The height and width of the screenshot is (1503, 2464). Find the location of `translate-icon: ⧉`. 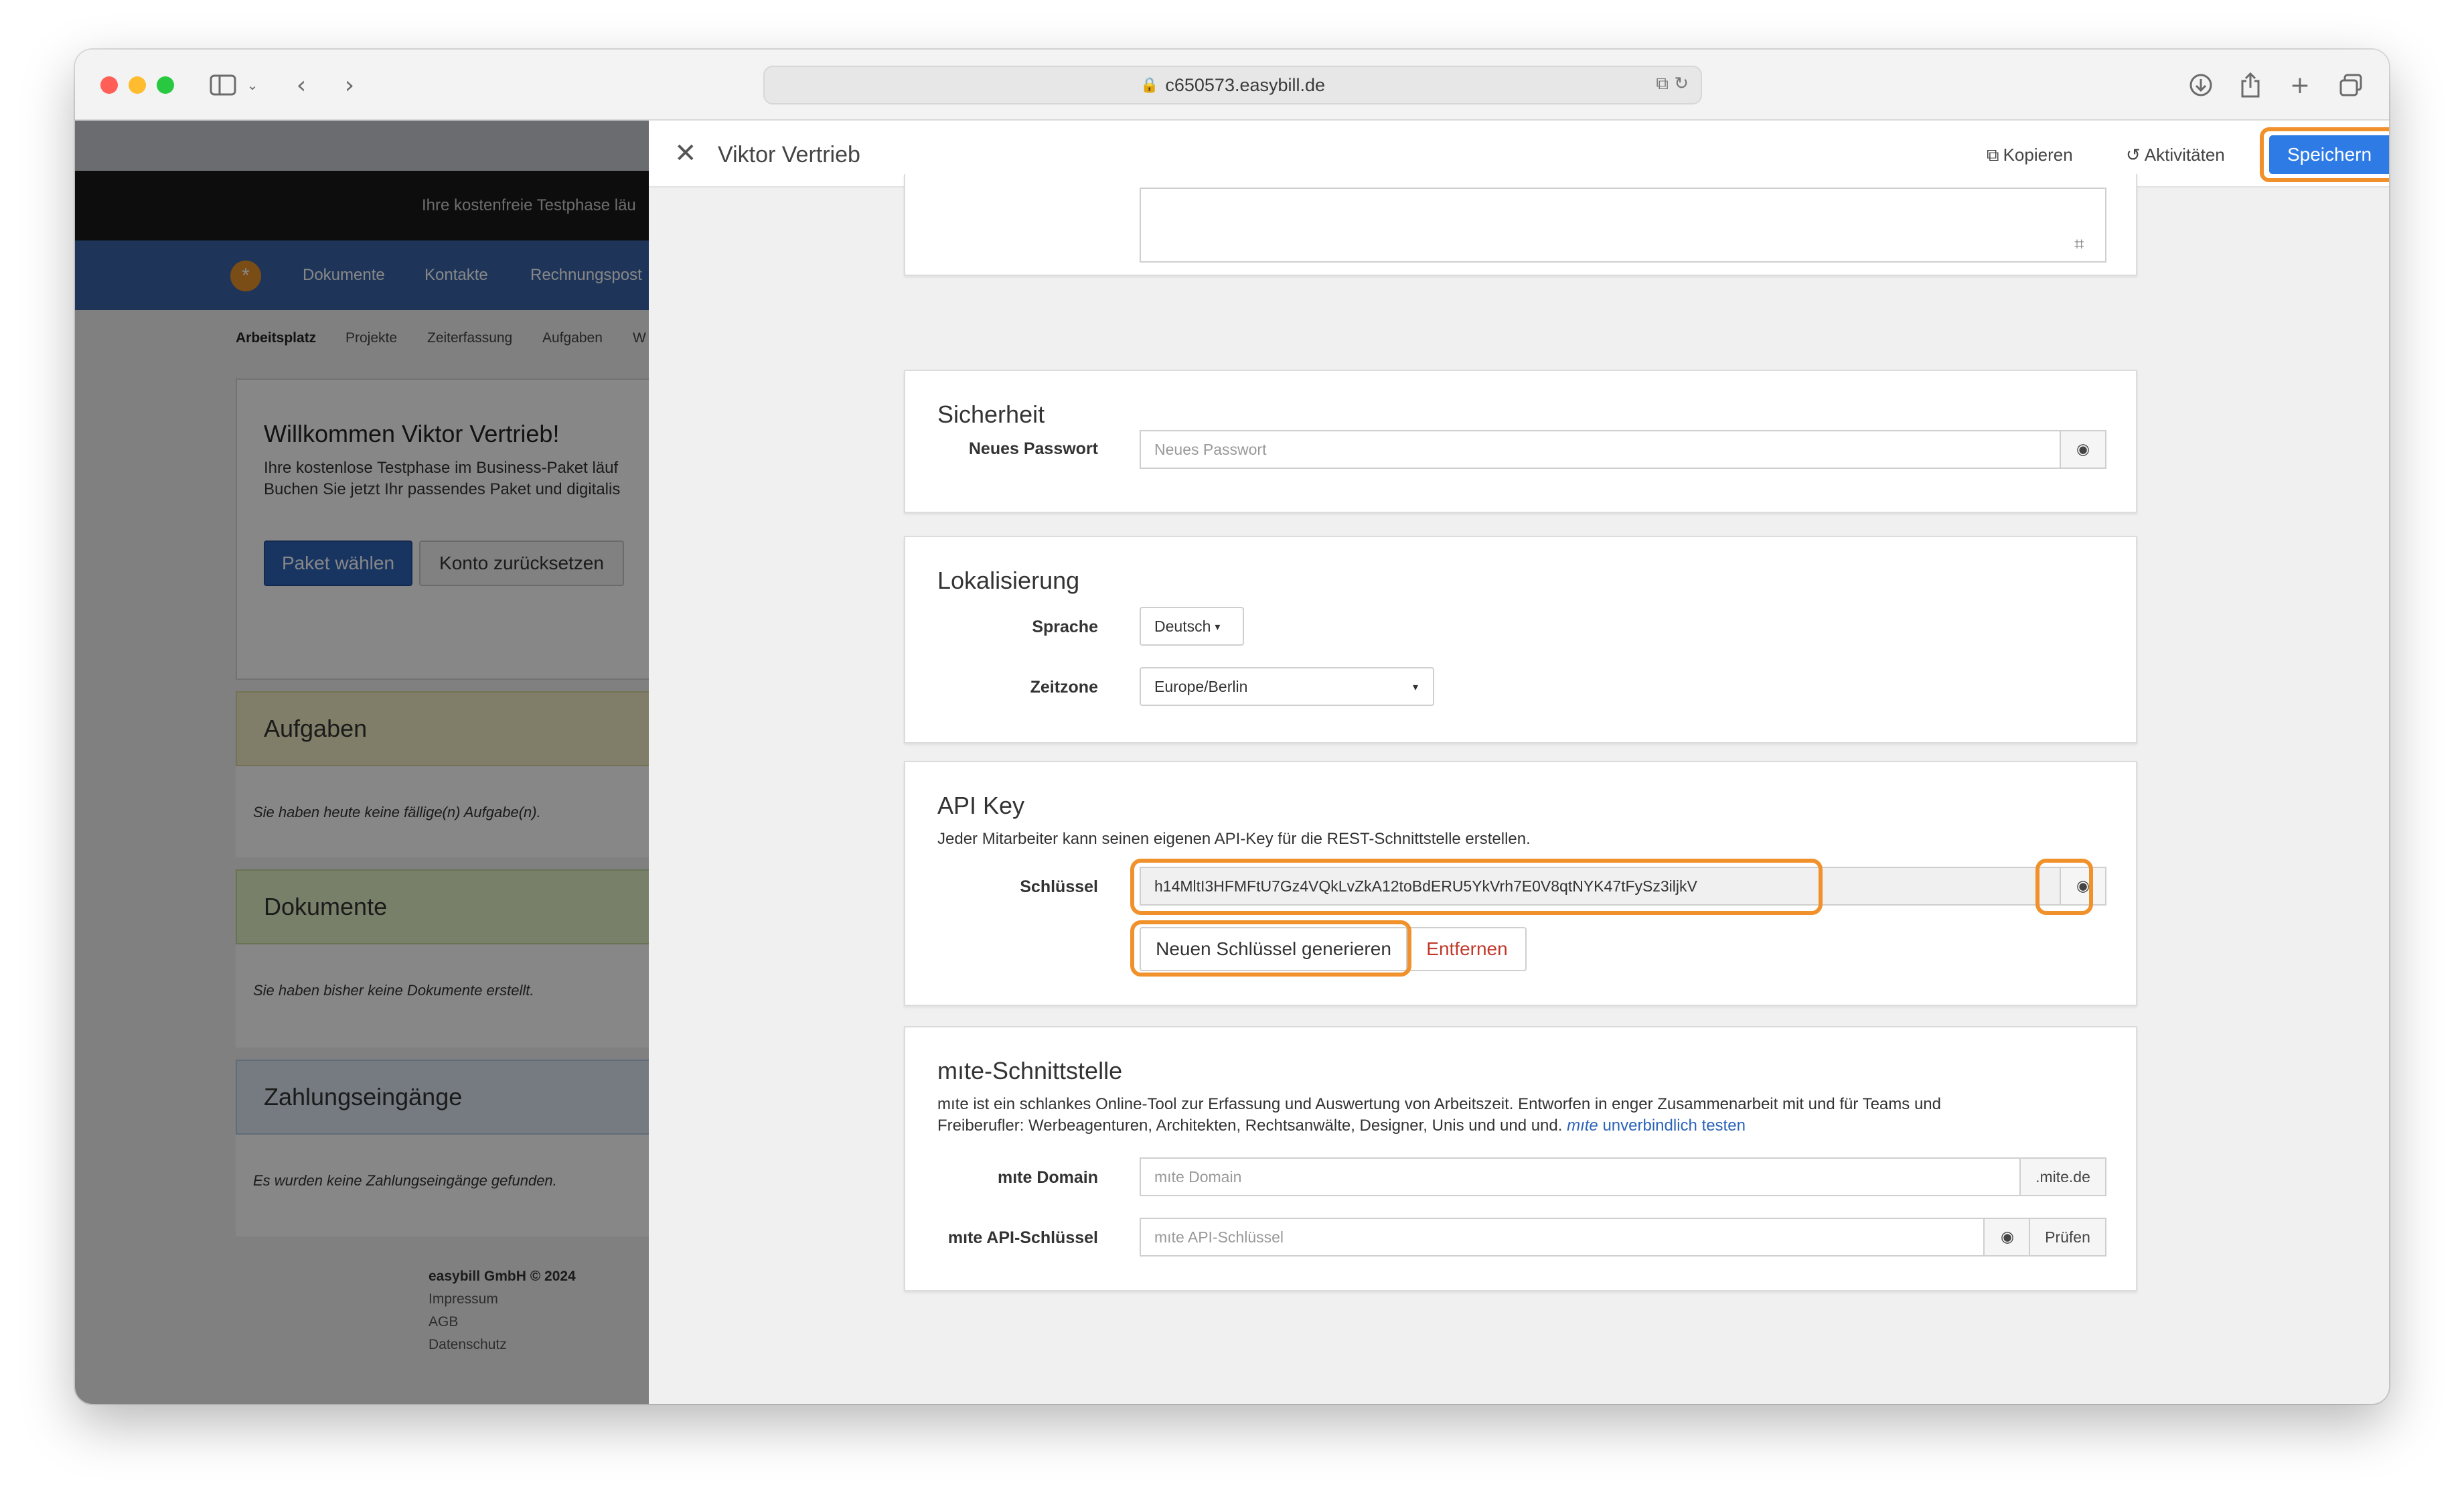

translate-icon: ⧉ is located at coordinates (1662, 84).